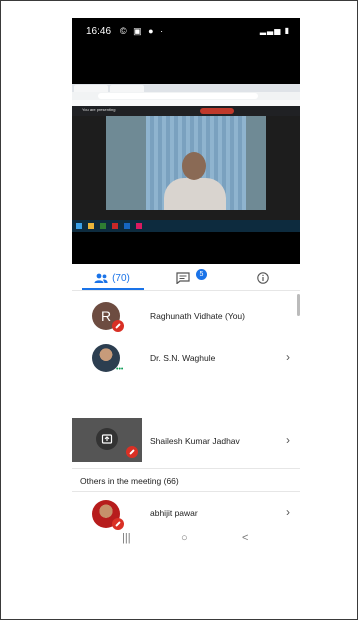 Image resolution: width=358 pixels, height=620 pixels. Describe the element at coordinates (186, 226) in the screenshot. I see `windows-taskbar` at that location.